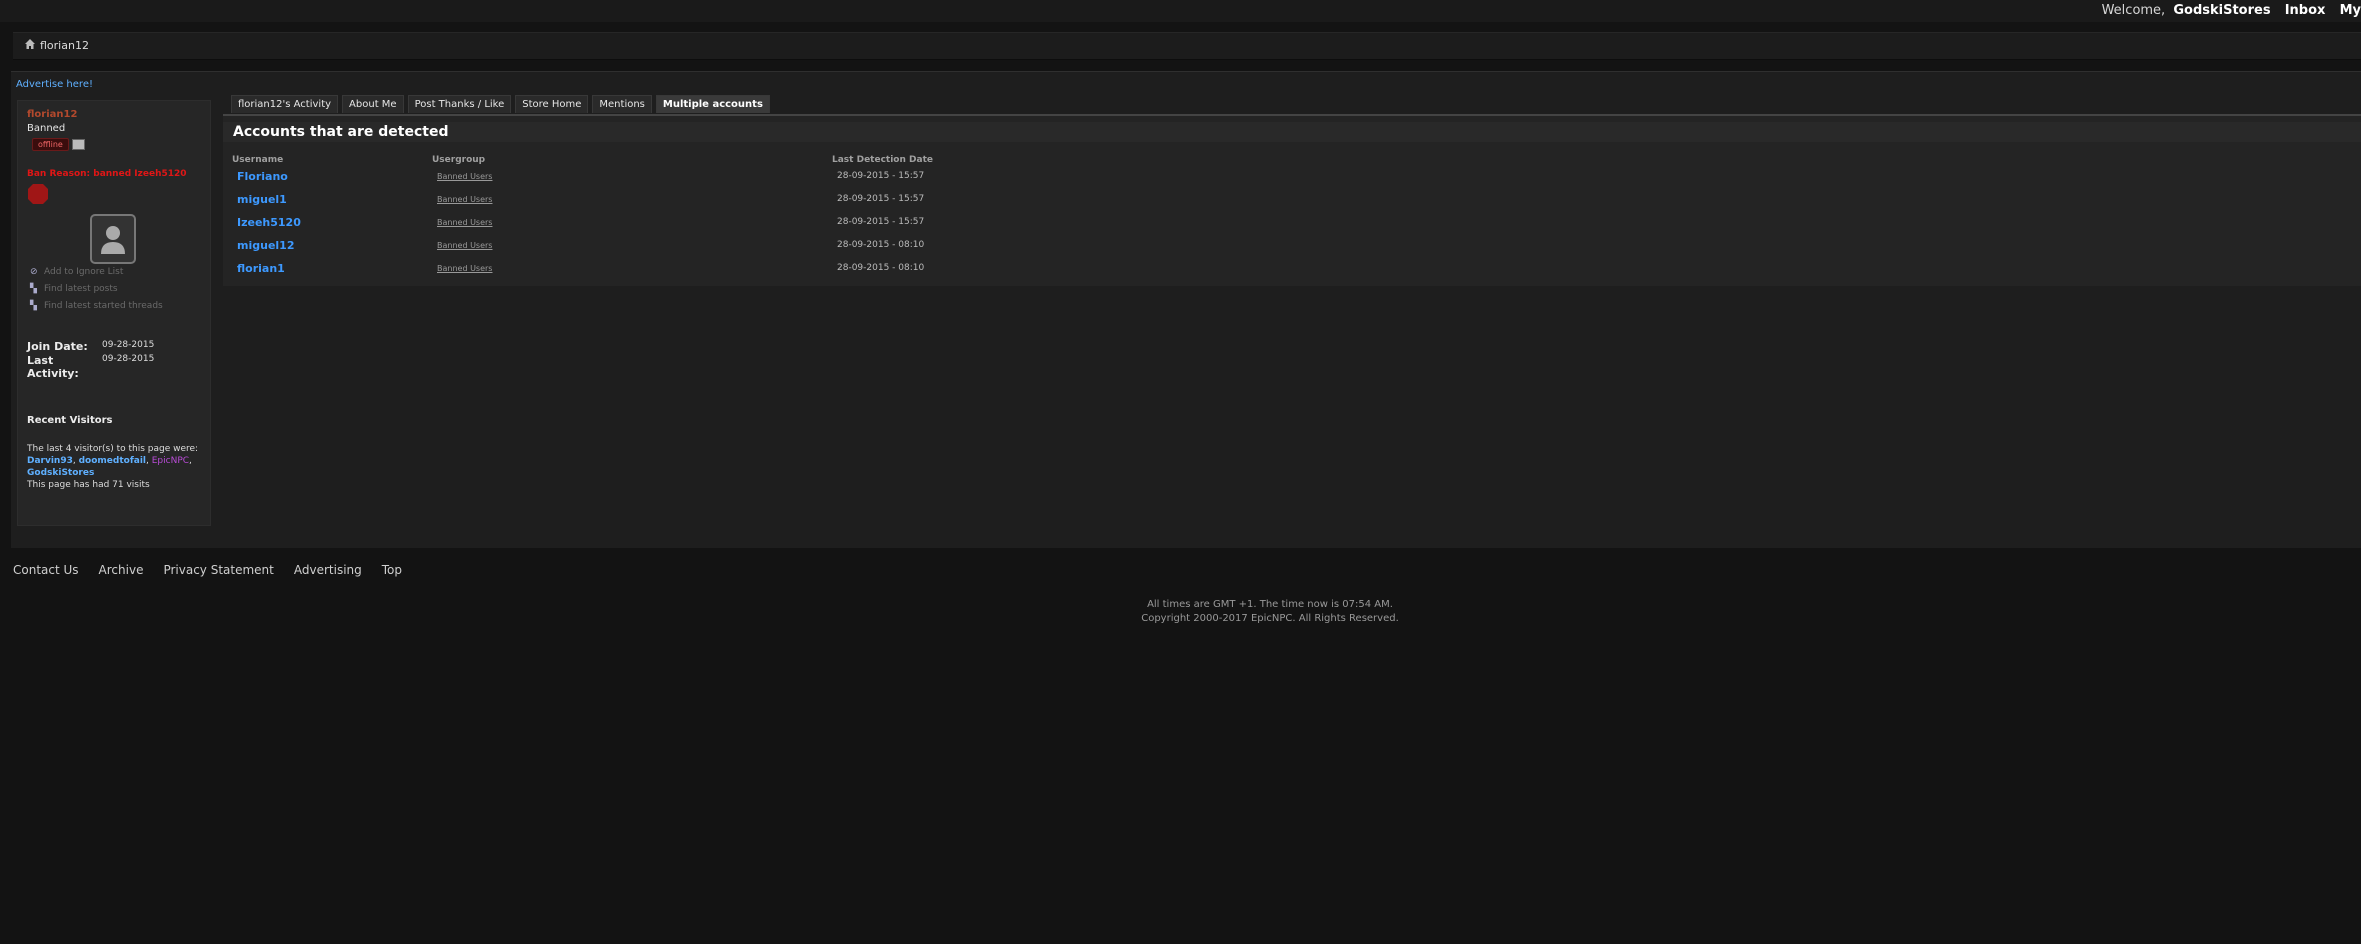 Image resolution: width=2361 pixels, height=944 pixels. Describe the element at coordinates (57, 346) in the screenshot. I see `join-date-label: Join Date:` at that location.